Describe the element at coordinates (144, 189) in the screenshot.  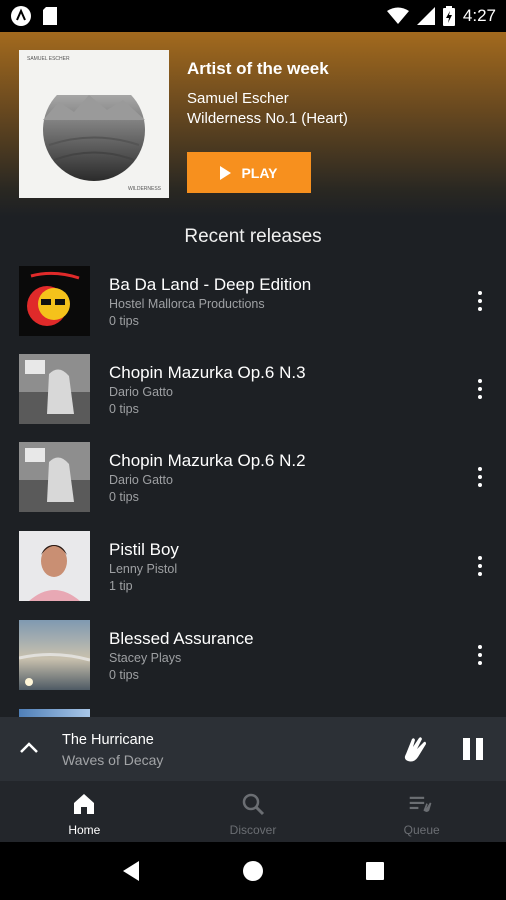
I see `album-art-text-bottom: WILDERNESS` at that location.